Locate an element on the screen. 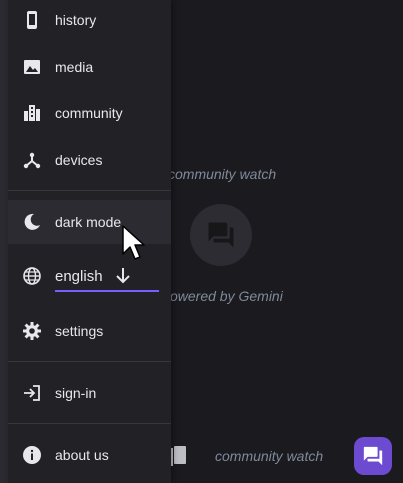 Image resolution: width=403 pixels, height=483 pixels. menu-item-devices: devices is located at coordinates (89, 160).